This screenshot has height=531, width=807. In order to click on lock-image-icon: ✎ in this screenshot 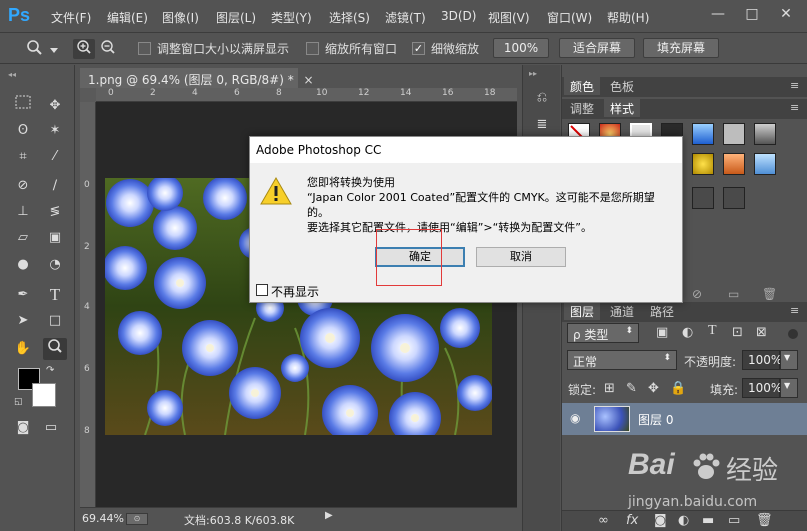, I will do `click(631, 388)`.